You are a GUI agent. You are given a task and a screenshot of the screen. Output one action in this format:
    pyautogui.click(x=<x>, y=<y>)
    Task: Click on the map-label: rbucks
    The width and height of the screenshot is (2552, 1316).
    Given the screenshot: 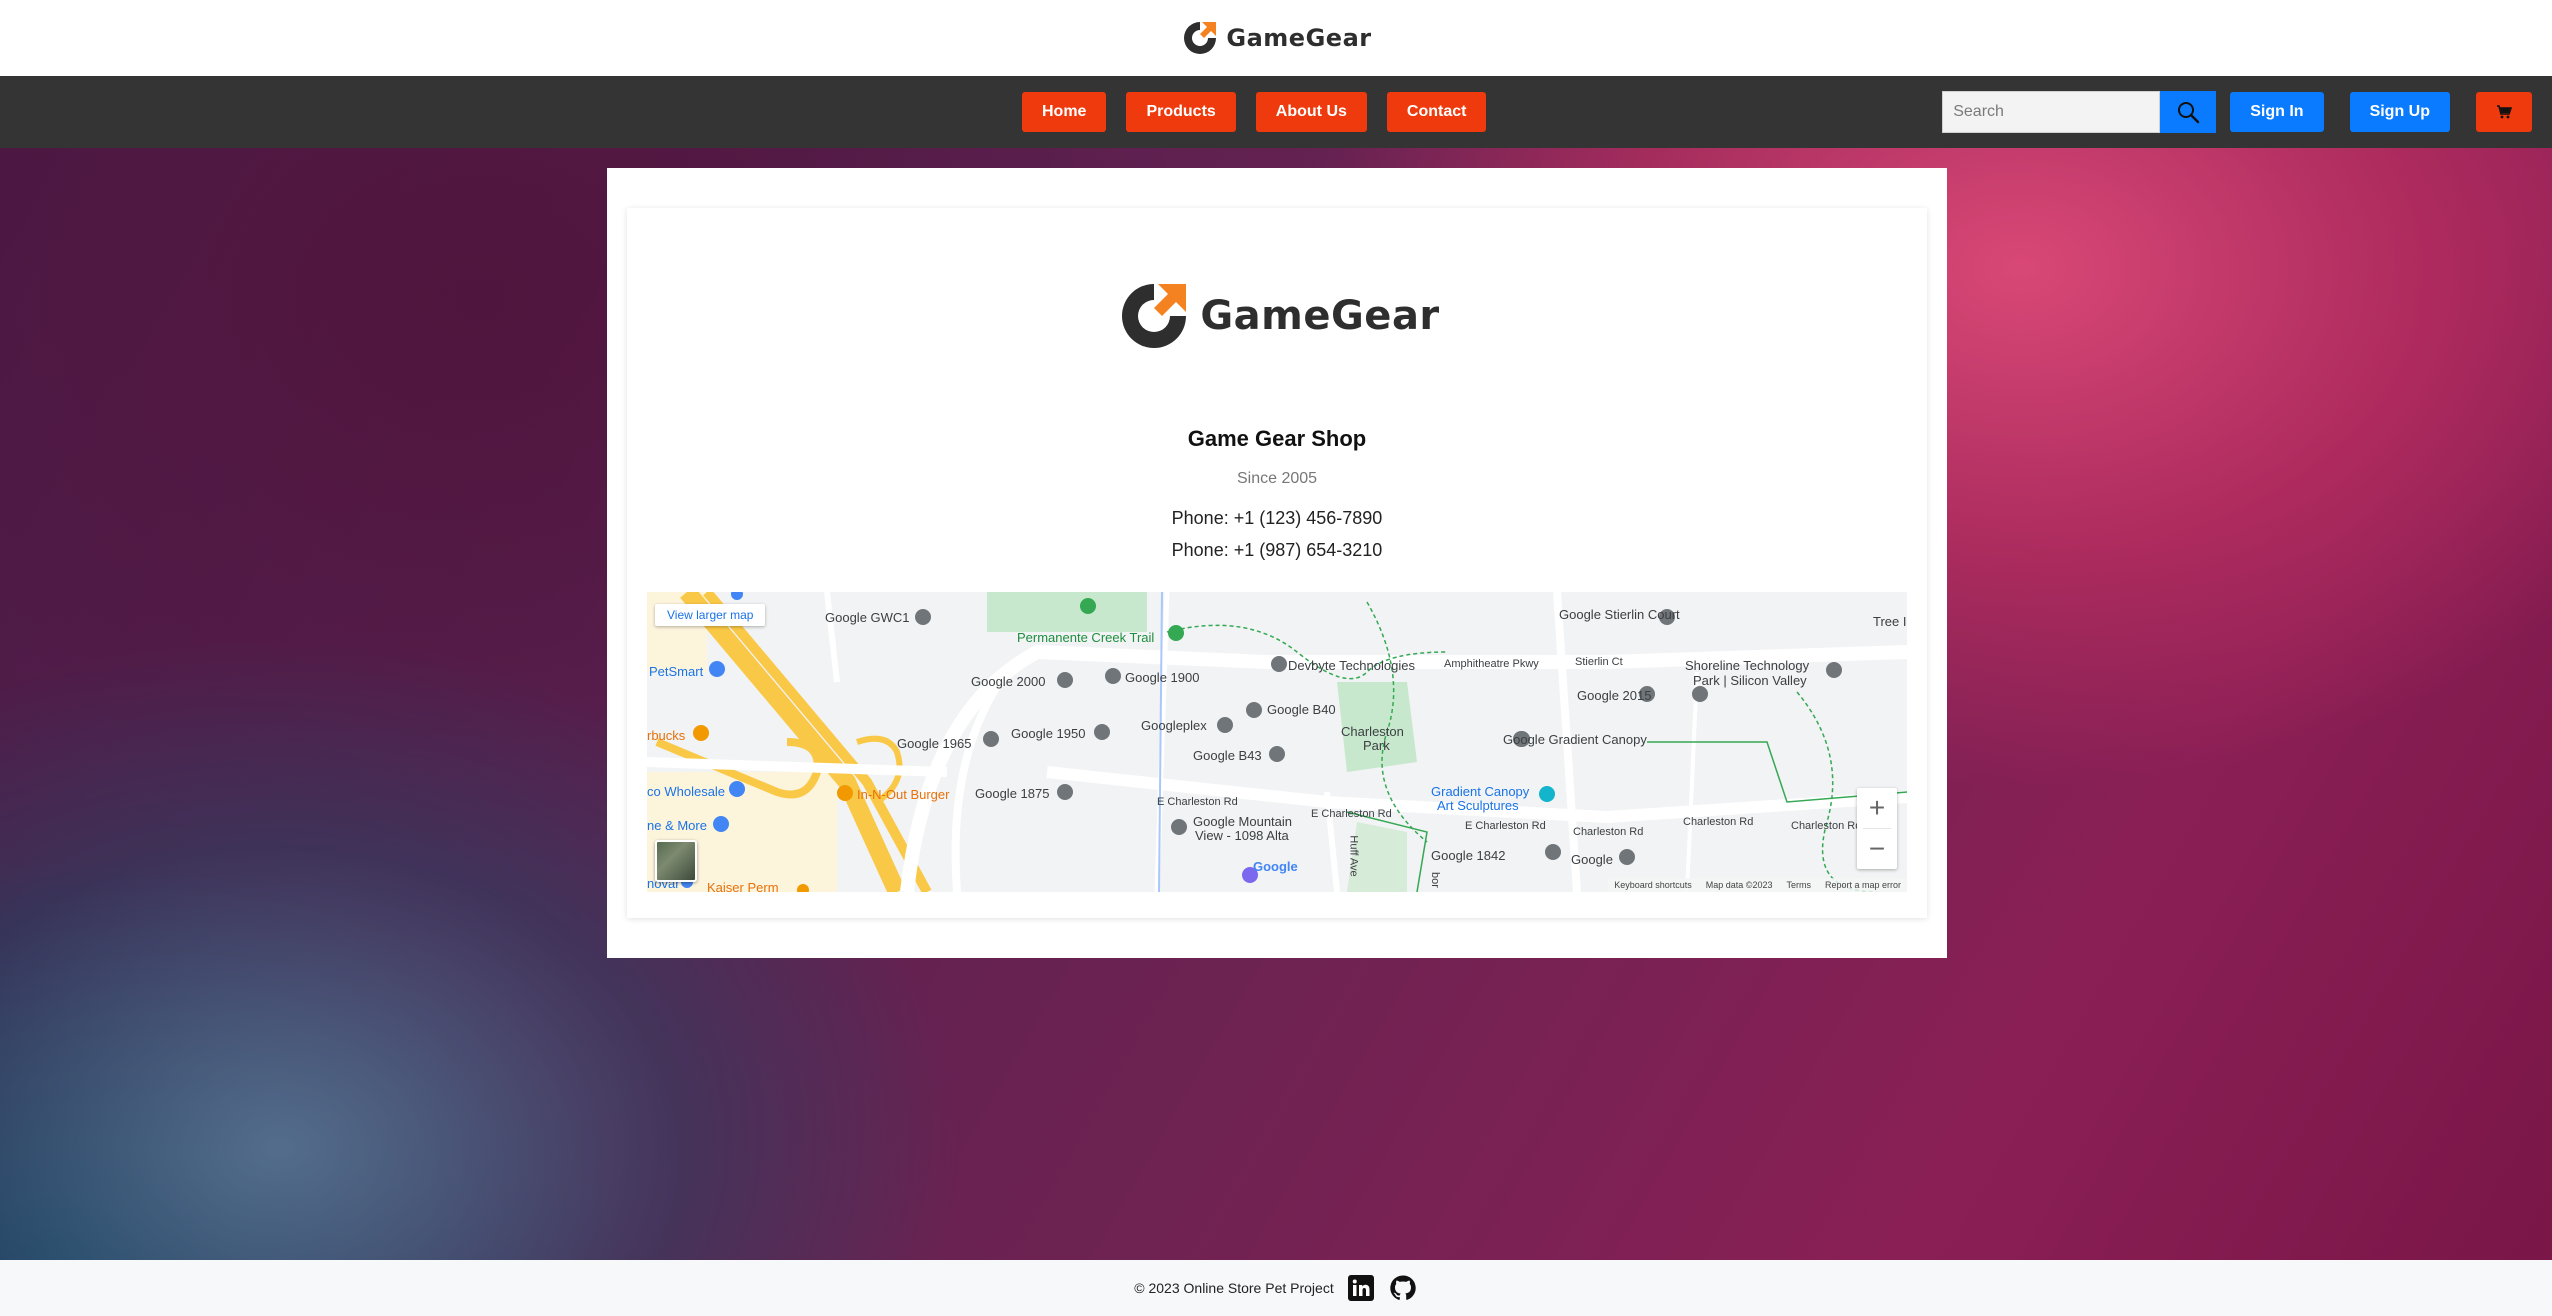 What is the action you would take?
    pyautogui.click(x=666, y=735)
    